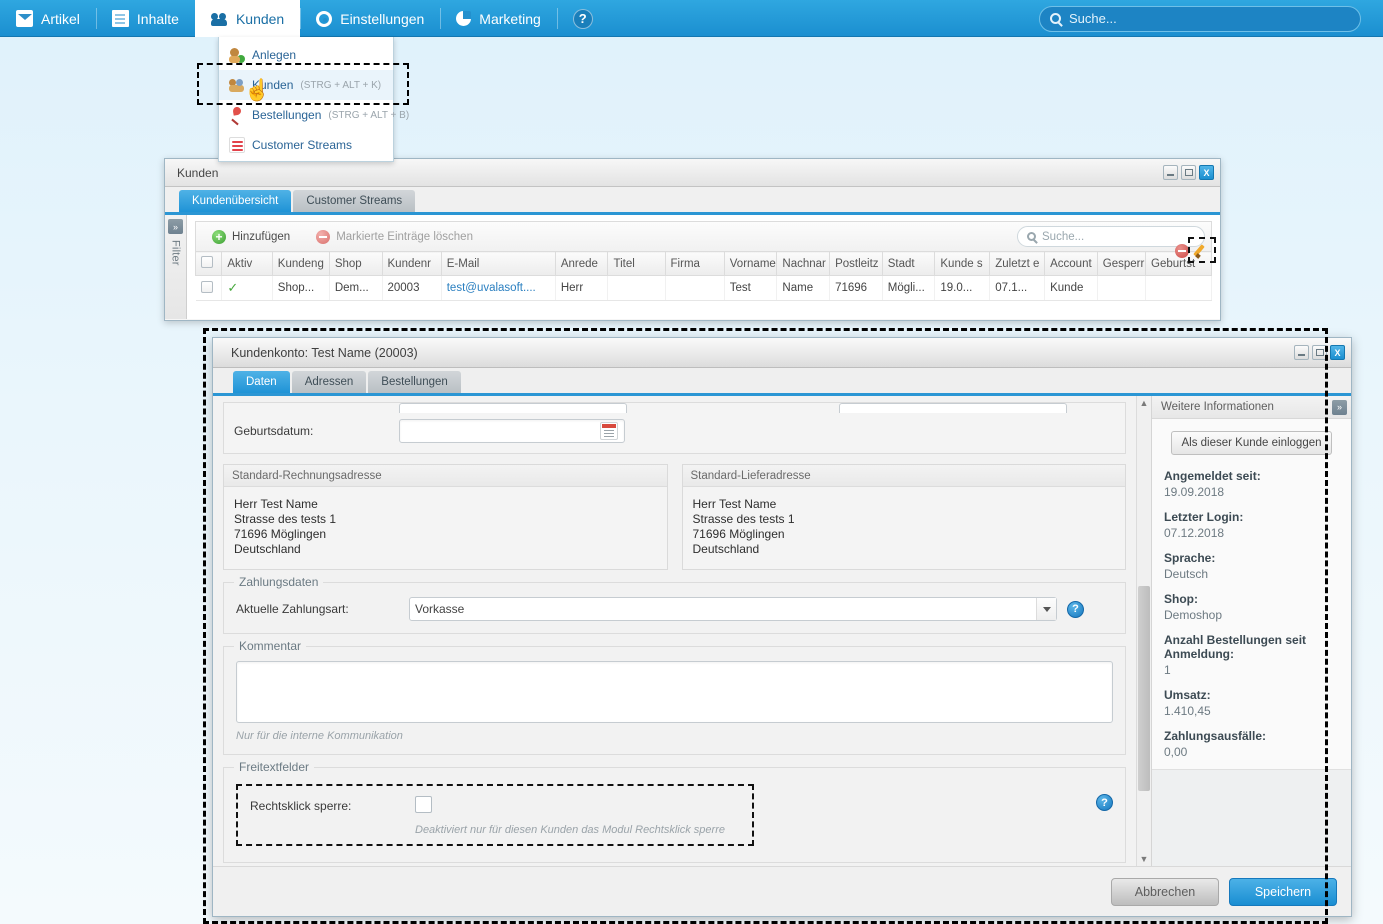  Describe the element at coordinates (411, 263) in the screenshot. I see `col-kundennummer: Kundenr` at that location.